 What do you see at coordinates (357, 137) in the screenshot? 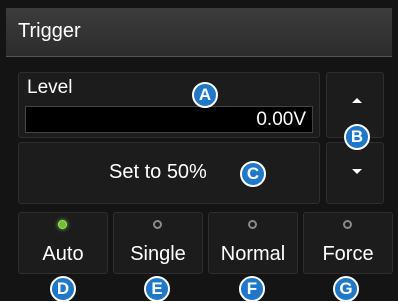
I see `marker-b: B` at bounding box center [357, 137].